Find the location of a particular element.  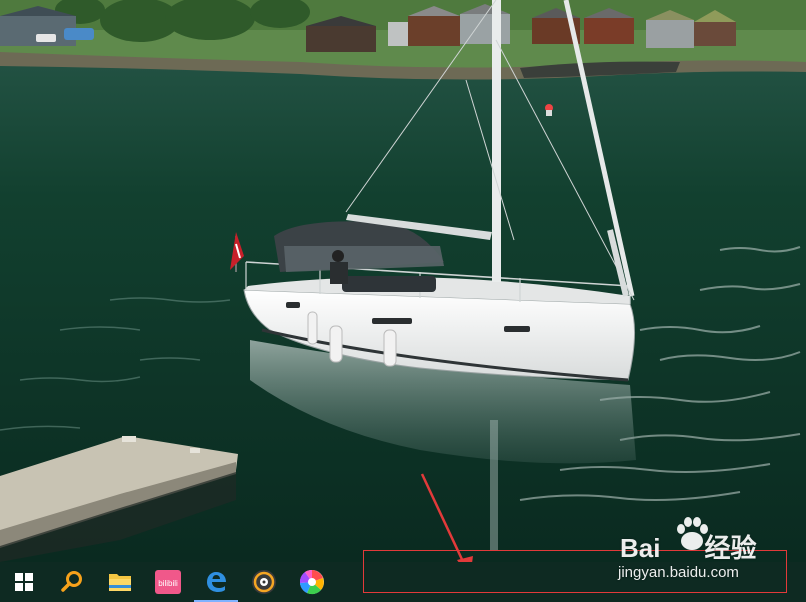

colorful-app-button is located at coordinates (312, 582).